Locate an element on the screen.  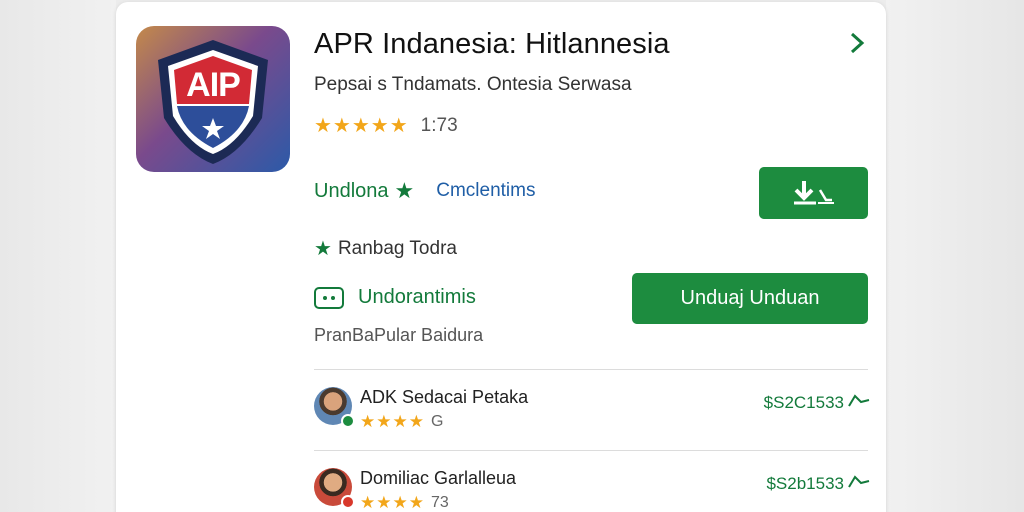
rating-count: 1:73 is located at coordinates (439, 125).